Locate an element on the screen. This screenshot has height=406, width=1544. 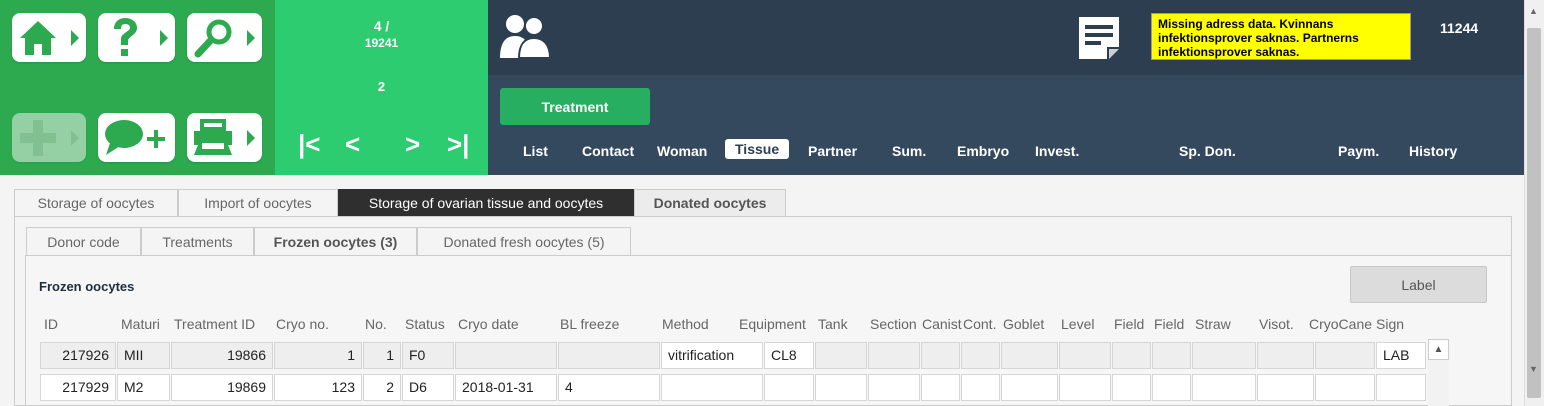
col-level: Level is located at coordinates (1077, 324).